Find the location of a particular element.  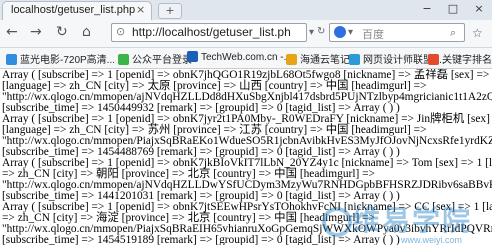

tab-close-icon: × is located at coordinates (140, 9).